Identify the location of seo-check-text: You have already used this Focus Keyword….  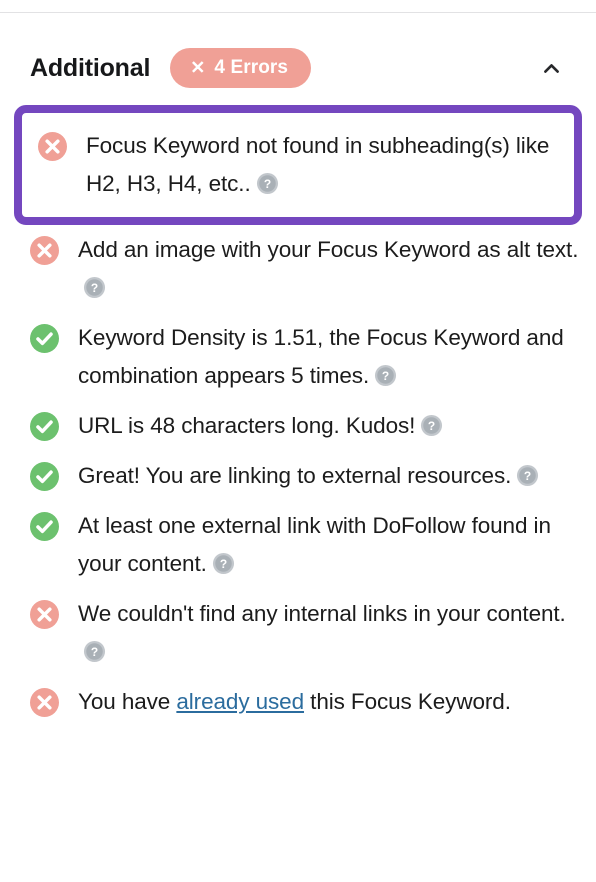
(294, 701).